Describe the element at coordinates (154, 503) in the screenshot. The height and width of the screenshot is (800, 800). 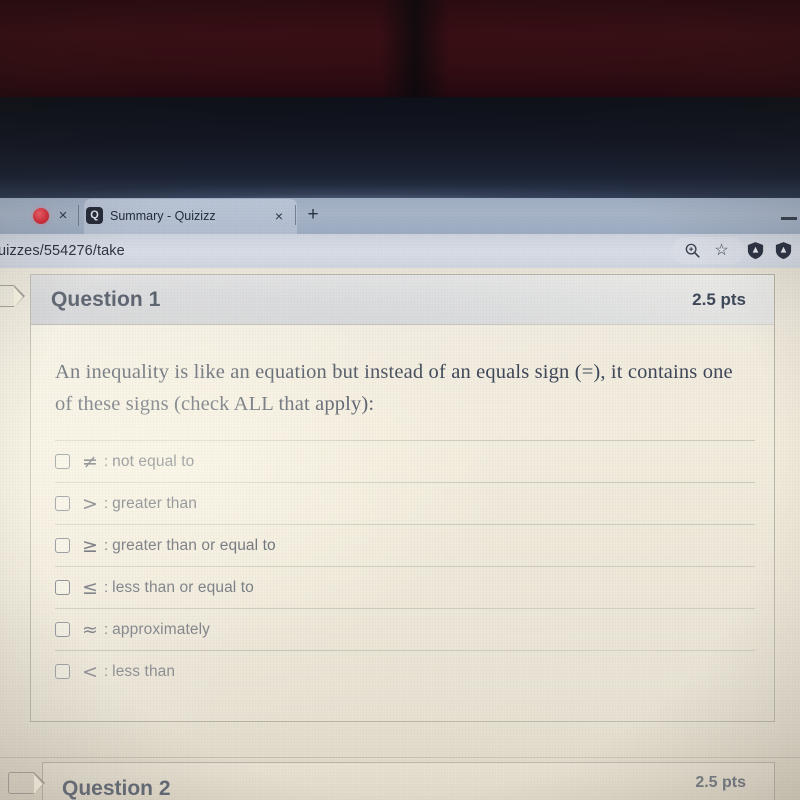
I see `answer-label: greater than` at that location.